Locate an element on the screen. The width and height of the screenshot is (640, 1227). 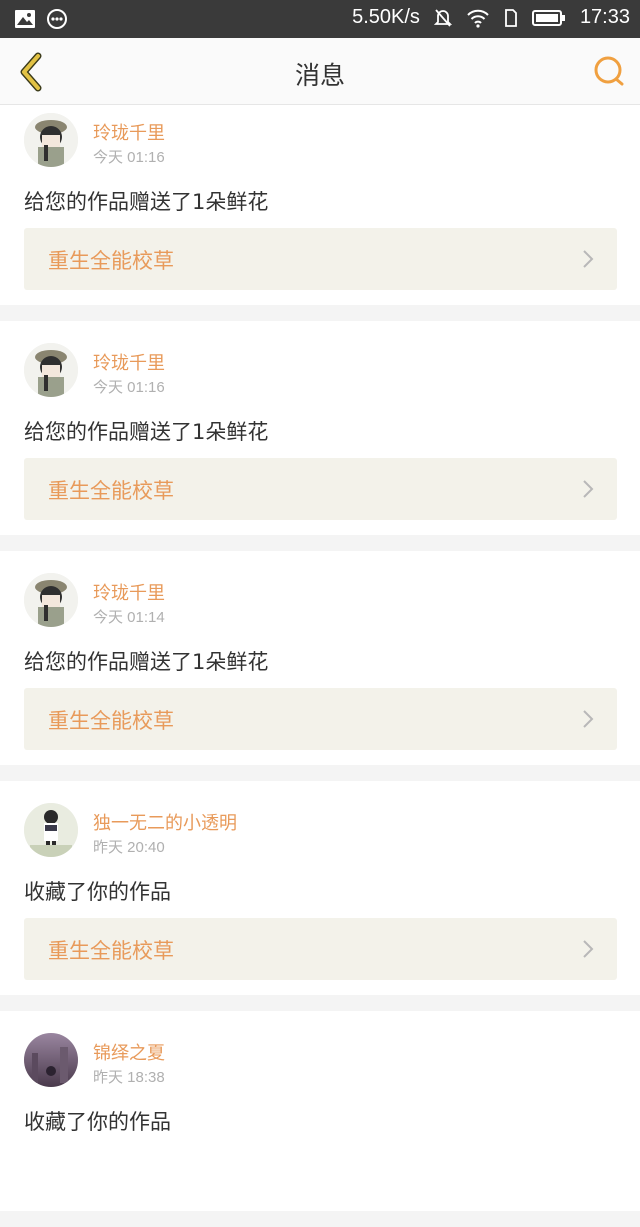
username: 独一无二的小透明 is located at coordinates (165, 822).